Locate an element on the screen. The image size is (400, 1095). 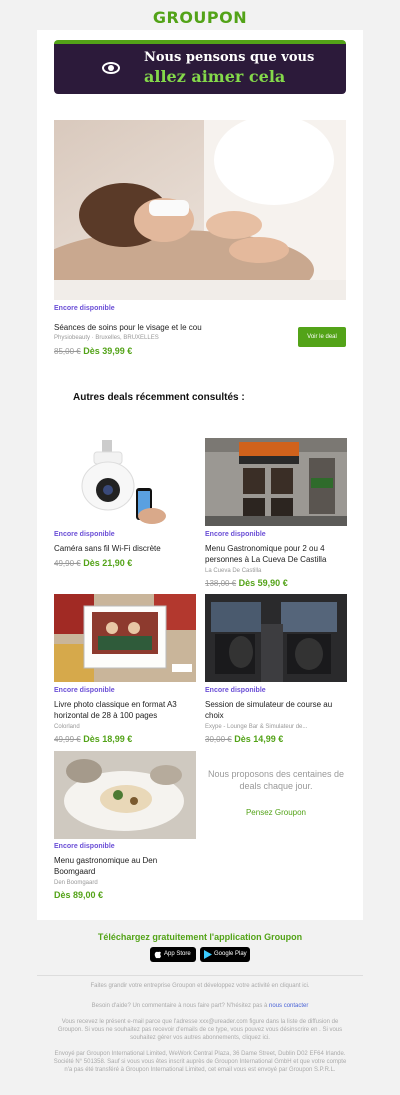
hero-deal-merchant: Physiobeauty · Bruxelles, BRUXELLES is located at coordinates (106, 338).